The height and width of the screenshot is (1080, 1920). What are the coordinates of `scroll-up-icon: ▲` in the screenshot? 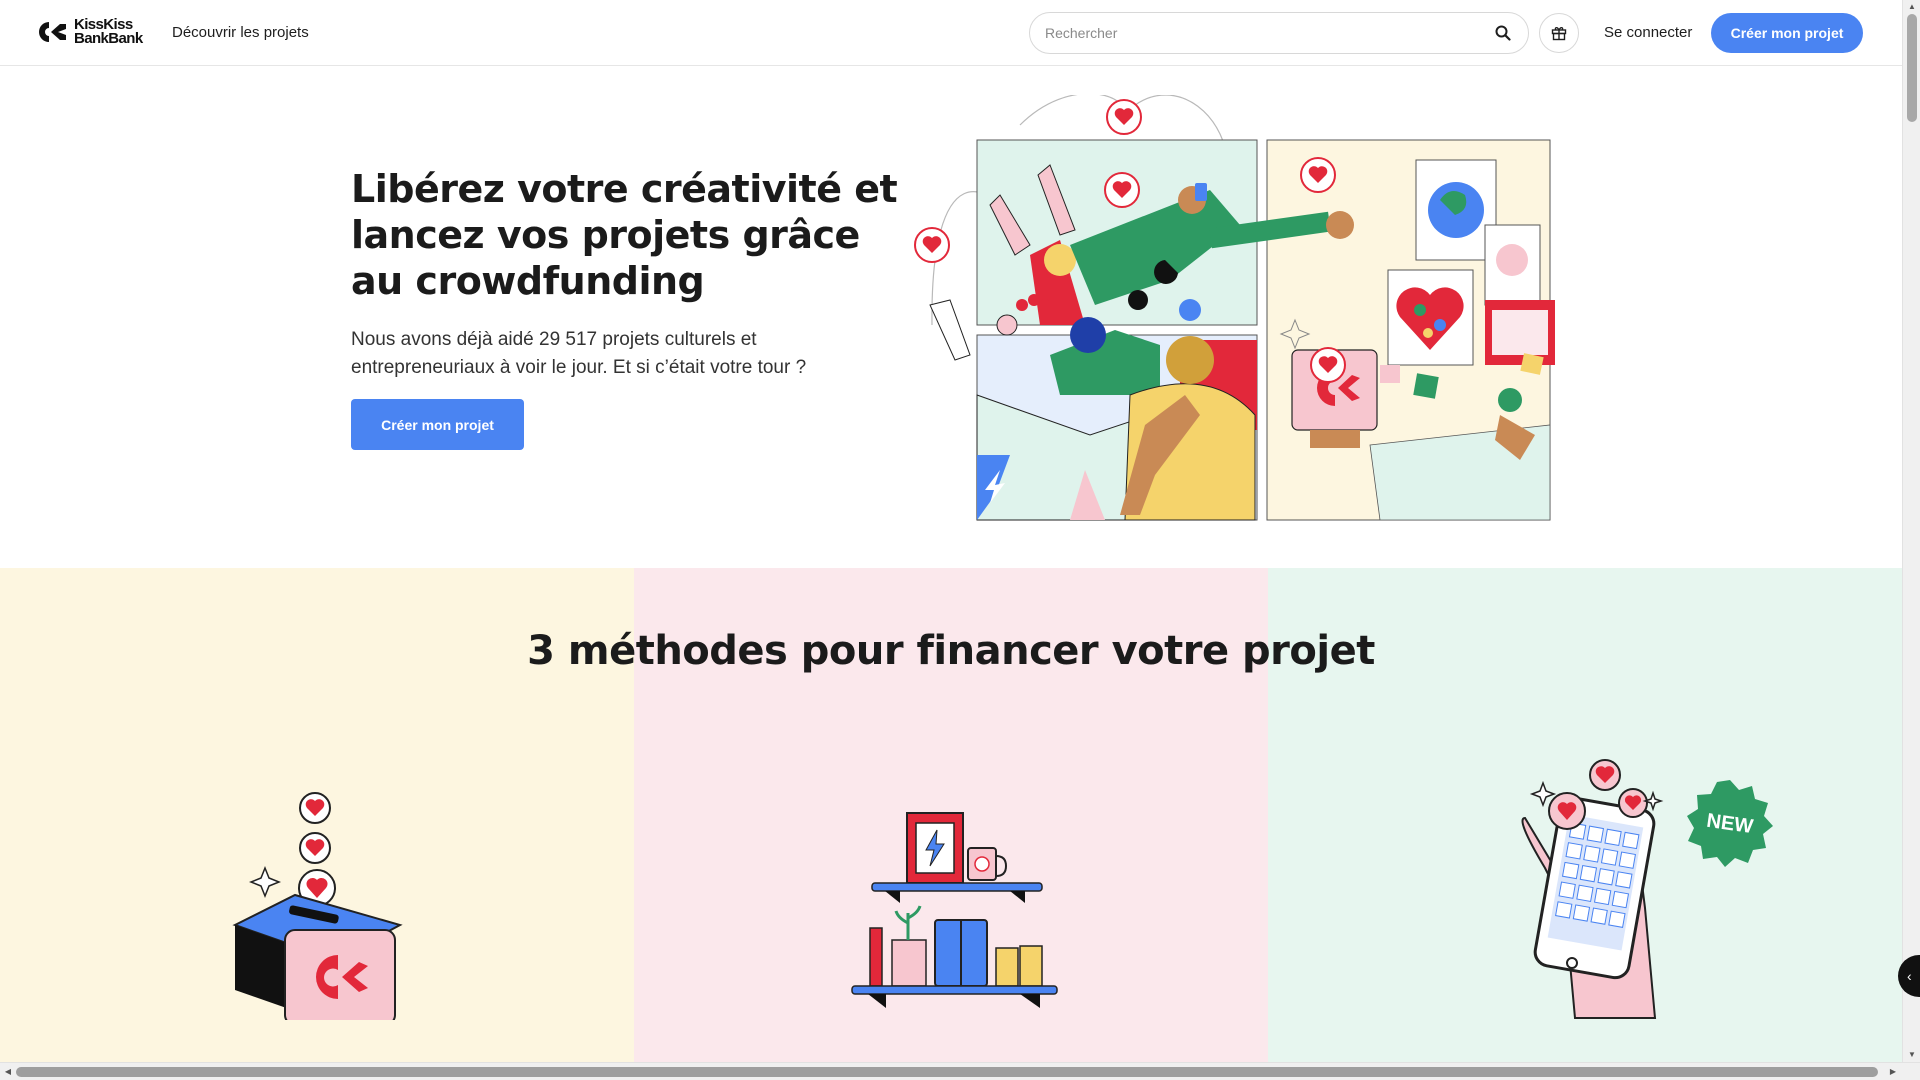 It's located at (1912, 7).